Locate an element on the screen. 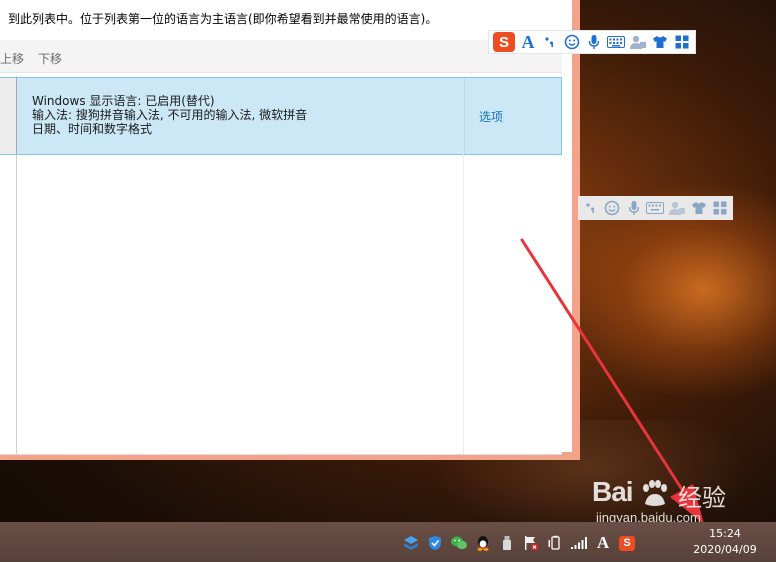 This screenshot has width=776, height=562. language-toolbar: 上移 下移 is located at coordinates (281, 56).